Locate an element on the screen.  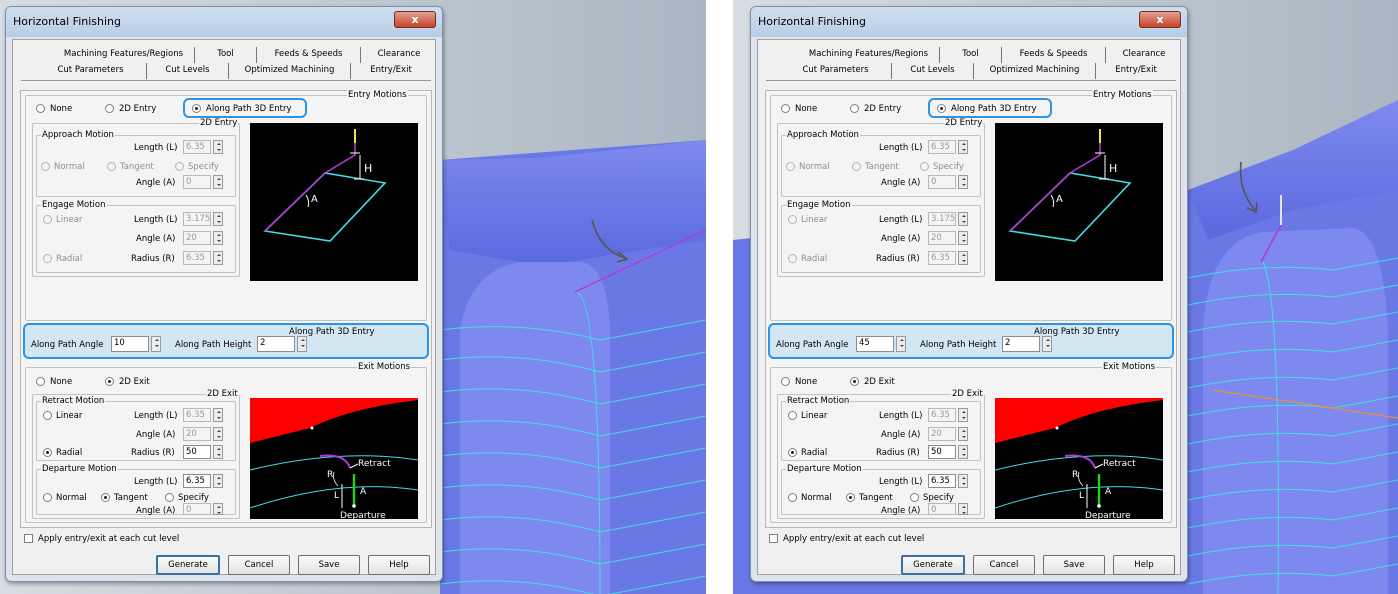
approach-normal-radio is located at coordinates (45, 166).